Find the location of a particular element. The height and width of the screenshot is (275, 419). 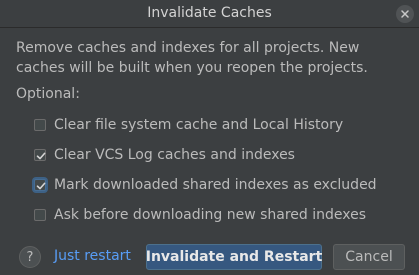

dialog-title: Invalidate Caches is located at coordinates (209, 13).